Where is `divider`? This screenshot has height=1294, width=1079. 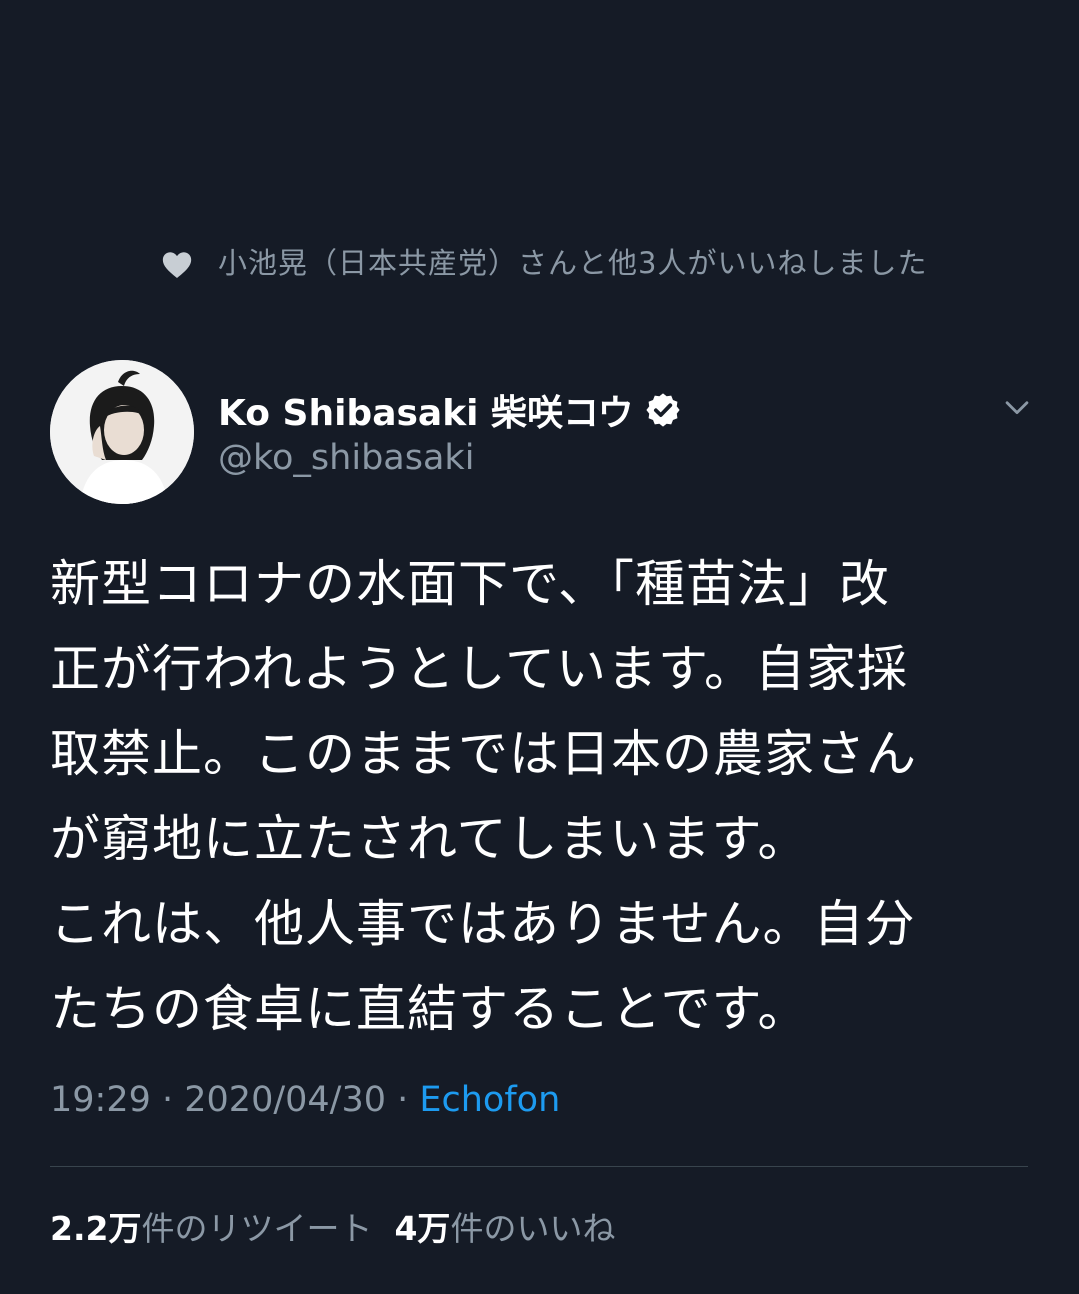
divider is located at coordinates (539, 1166).